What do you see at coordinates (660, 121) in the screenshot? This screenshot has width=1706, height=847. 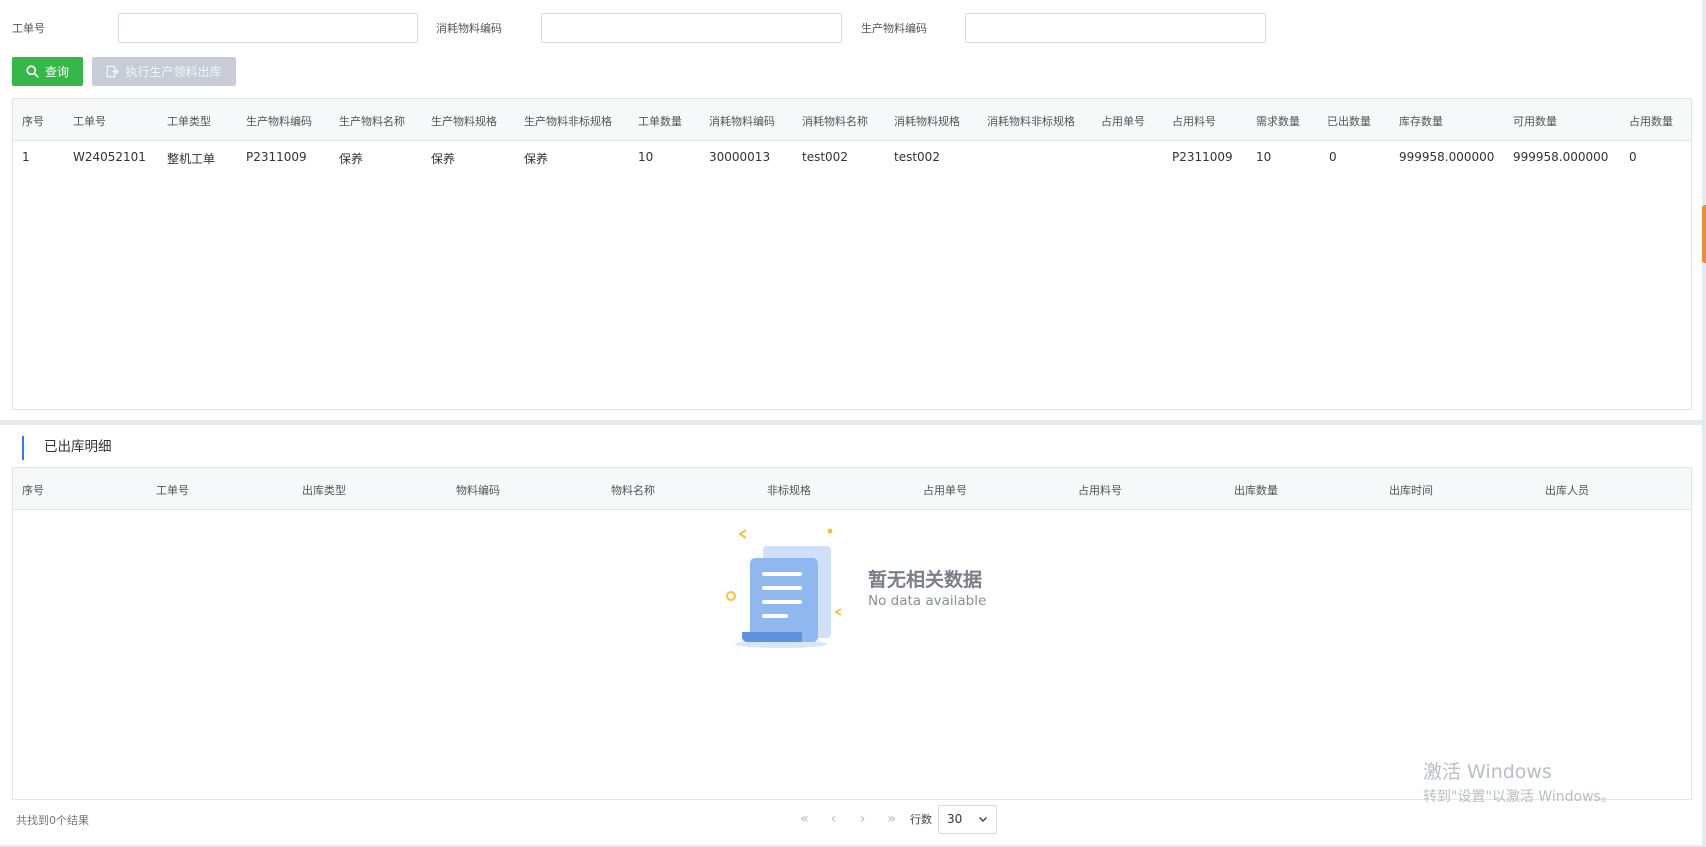 I see `col-header: 工单数量` at bounding box center [660, 121].